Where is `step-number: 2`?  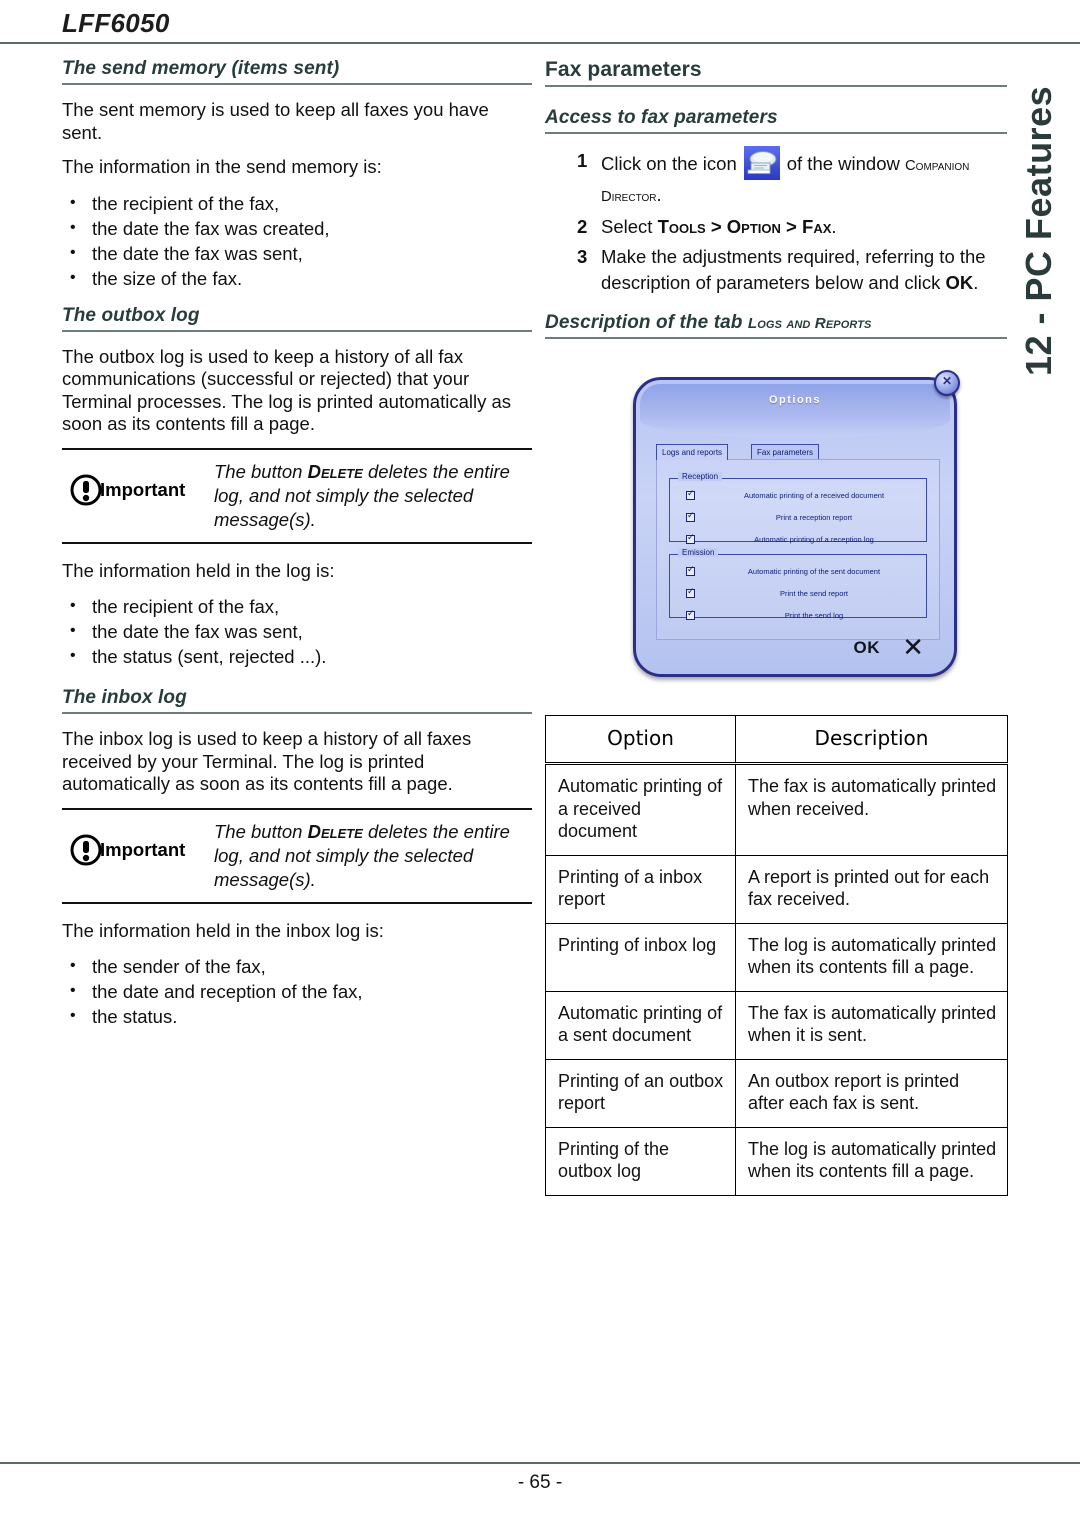 step-number: 2 is located at coordinates (582, 226).